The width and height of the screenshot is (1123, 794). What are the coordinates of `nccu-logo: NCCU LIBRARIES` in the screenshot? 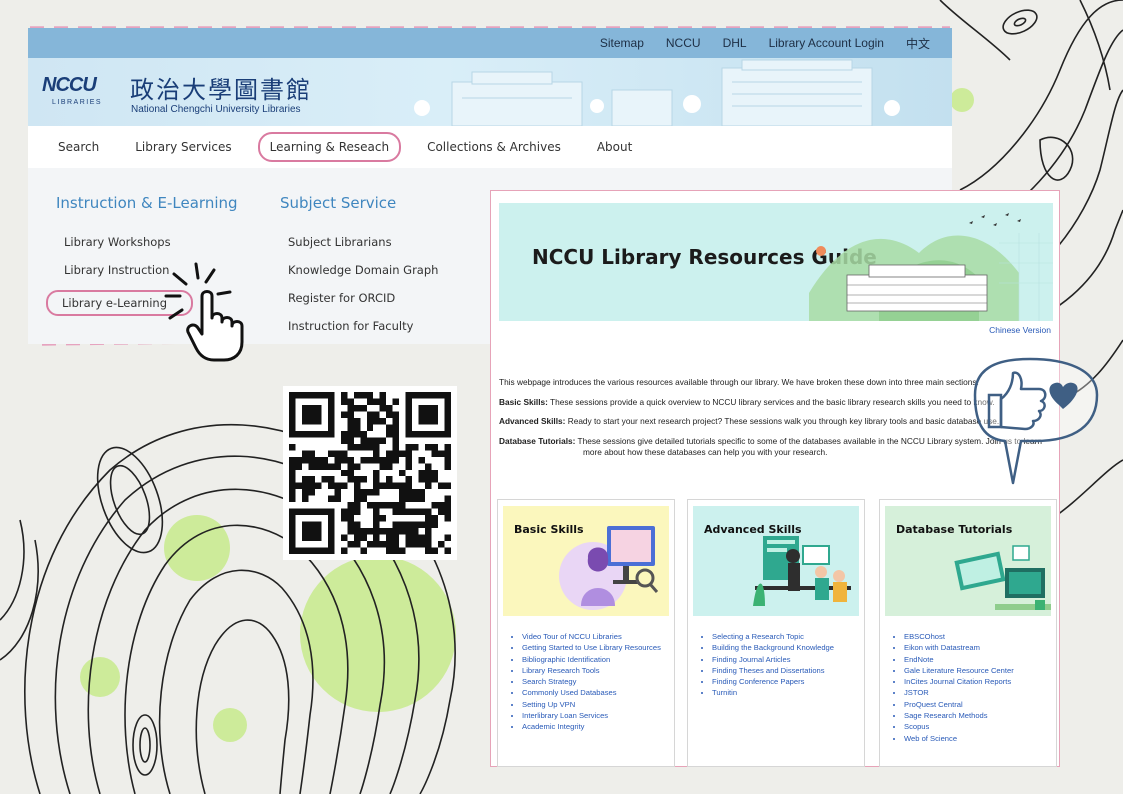 It's located at (80, 92).